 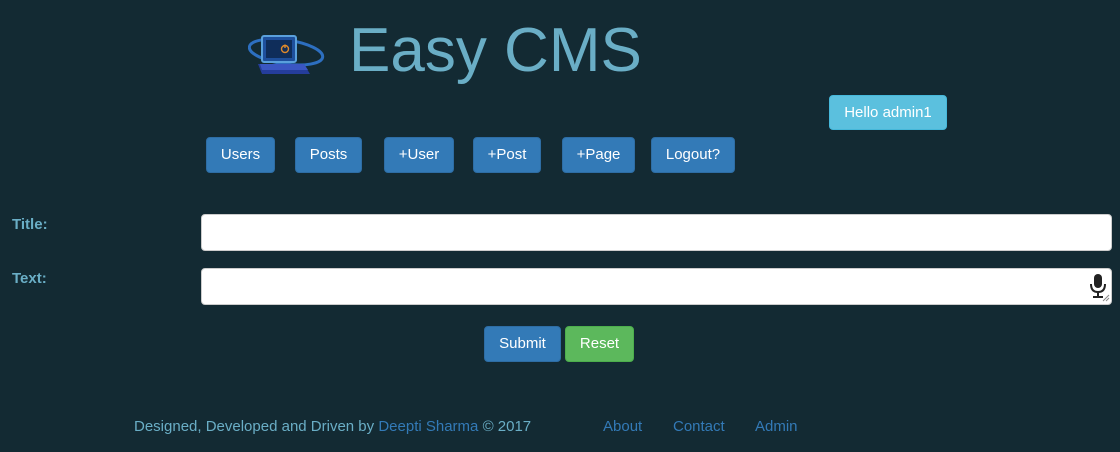 What do you see at coordinates (656, 232) in the screenshot?
I see `title-input` at bounding box center [656, 232].